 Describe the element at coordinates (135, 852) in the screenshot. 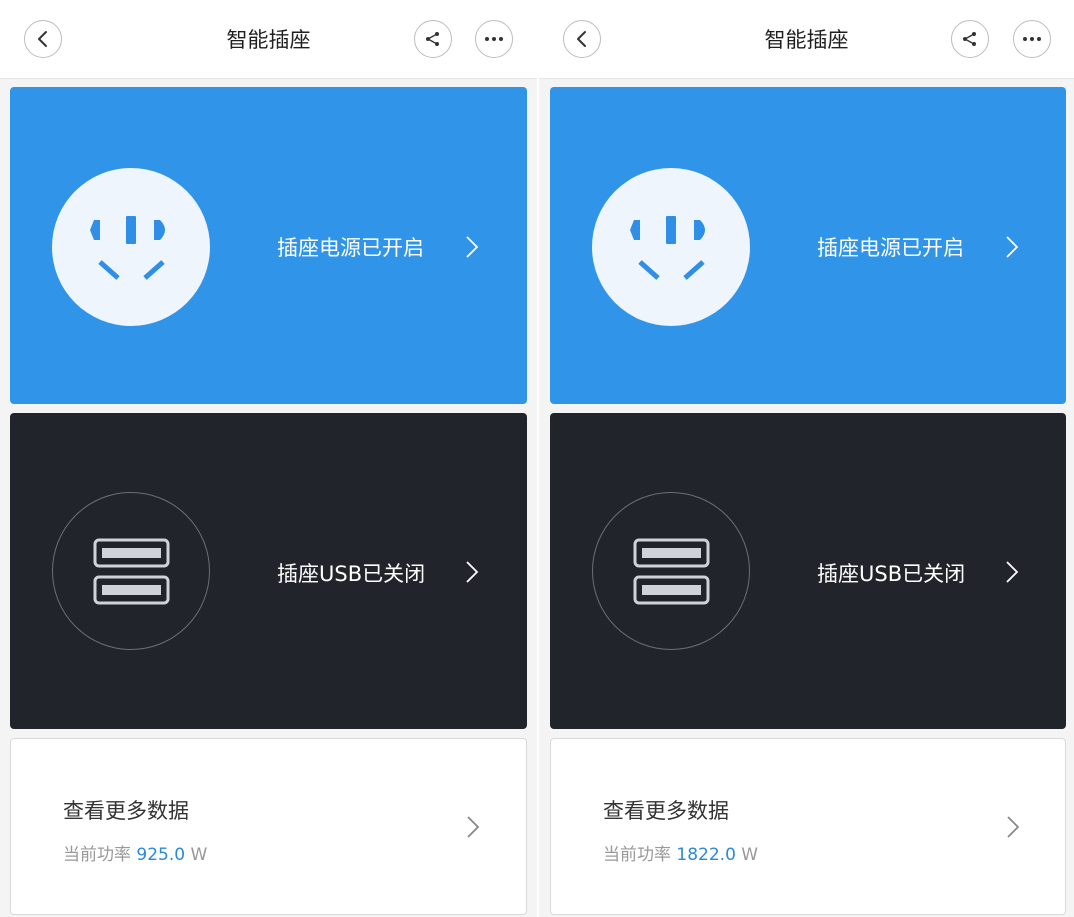

I see `current-power-line: 当前功率 925.0 W` at that location.